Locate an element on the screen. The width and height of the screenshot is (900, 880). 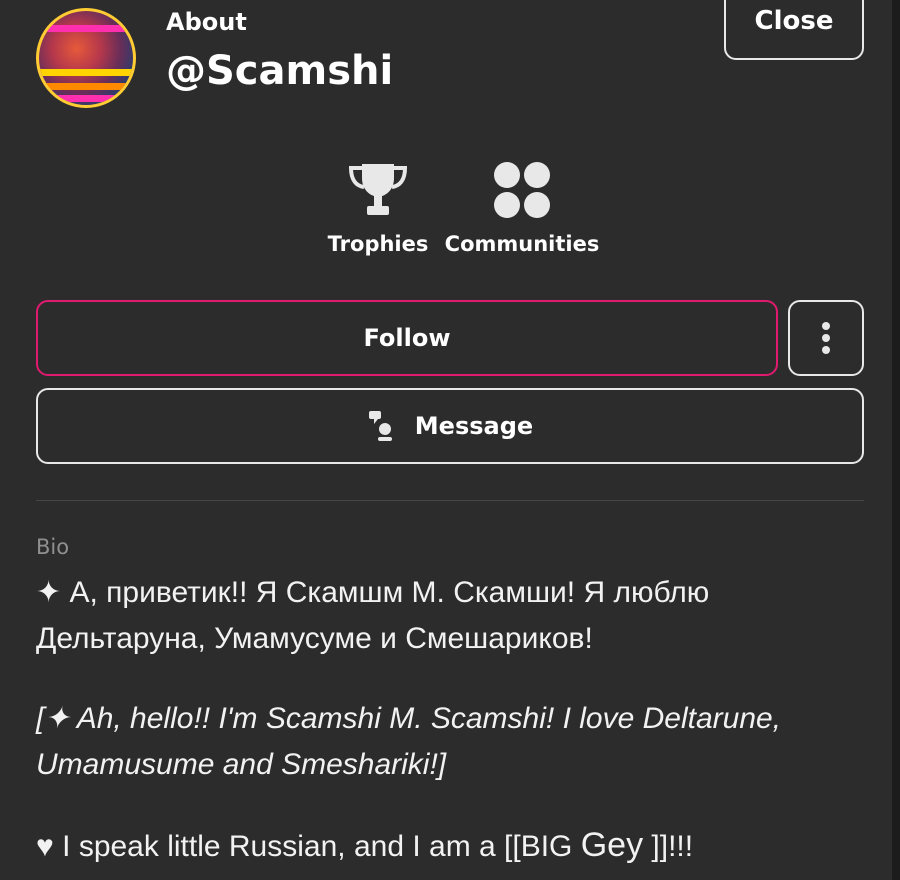
more-vertical-icon is located at coordinates (826, 338).